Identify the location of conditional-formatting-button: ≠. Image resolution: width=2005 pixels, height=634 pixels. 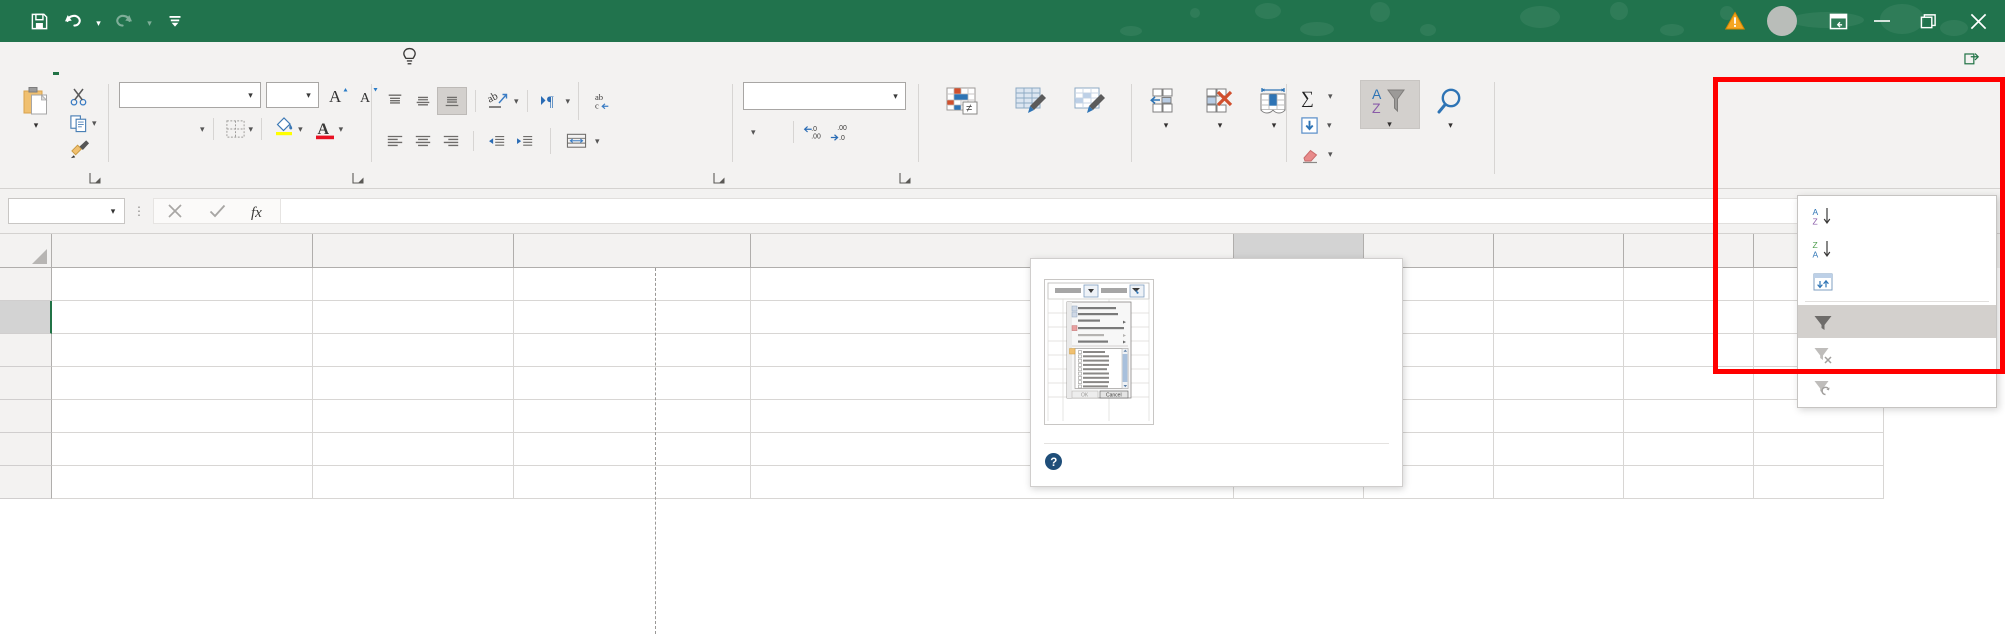
(963, 101).